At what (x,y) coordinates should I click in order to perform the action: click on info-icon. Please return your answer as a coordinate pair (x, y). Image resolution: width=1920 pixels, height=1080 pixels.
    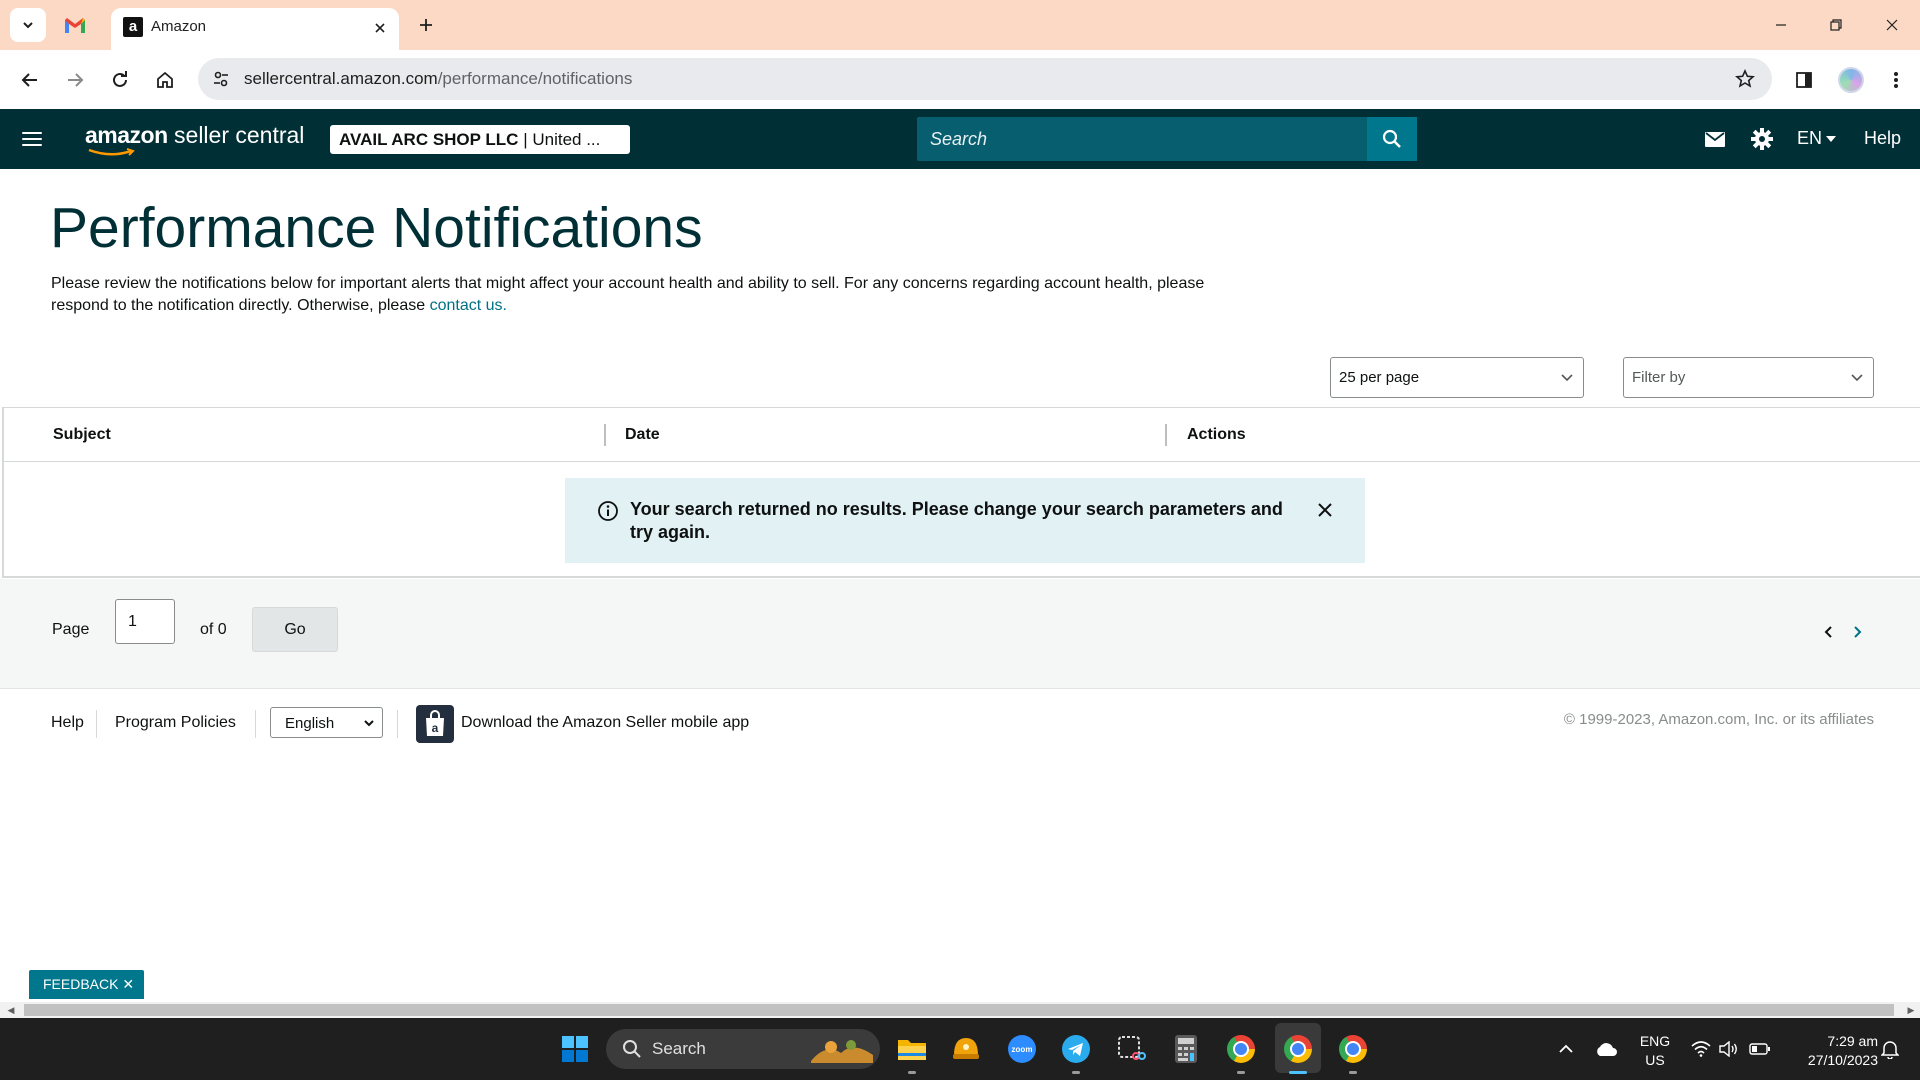
    Looking at the image, I should click on (608, 511).